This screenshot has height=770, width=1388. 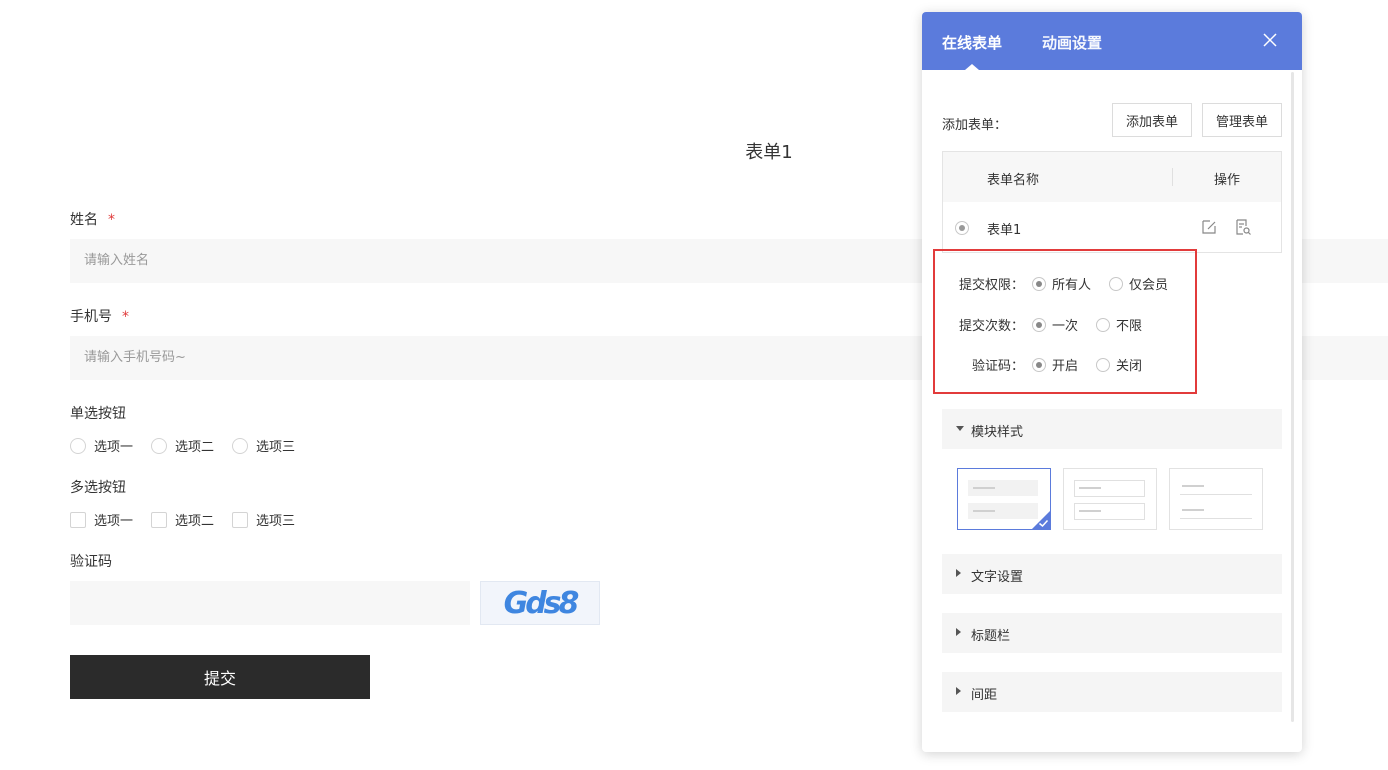 I want to click on phone-label-text: 手机号, so click(x=91, y=317).